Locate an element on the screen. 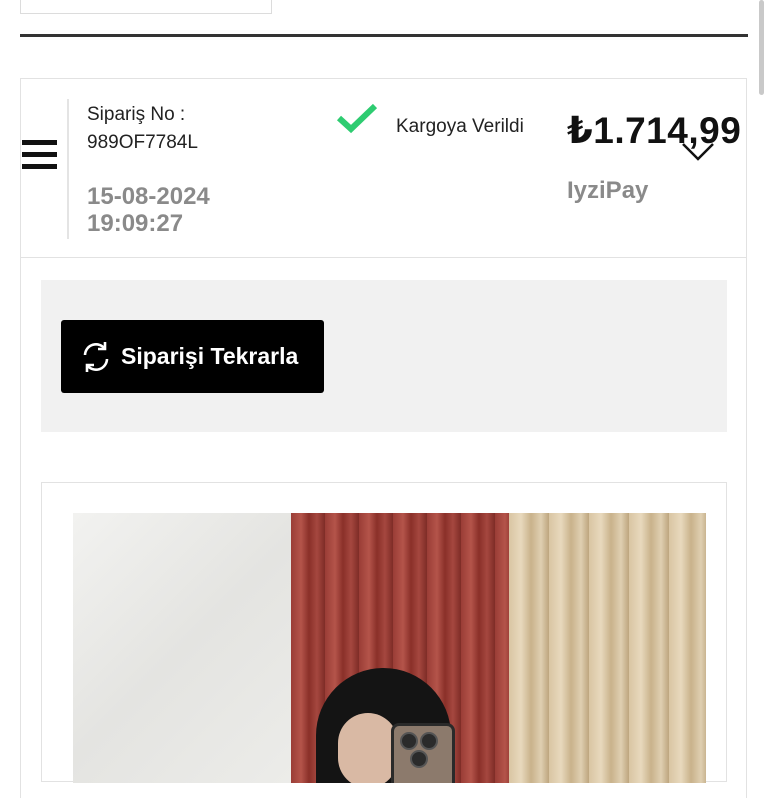  order-date: 15-08-2024 is located at coordinates (148, 196).